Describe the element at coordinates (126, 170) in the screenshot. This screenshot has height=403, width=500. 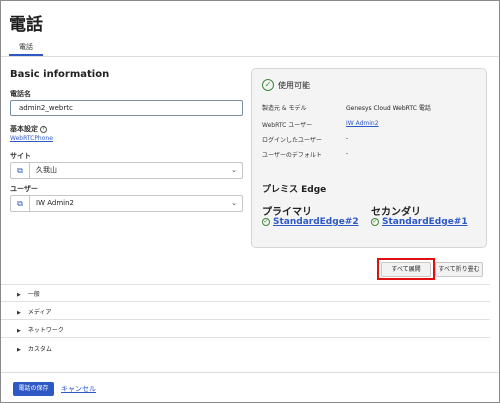
I see `site-select: ⧉ 久我山 ⌄` at that location.